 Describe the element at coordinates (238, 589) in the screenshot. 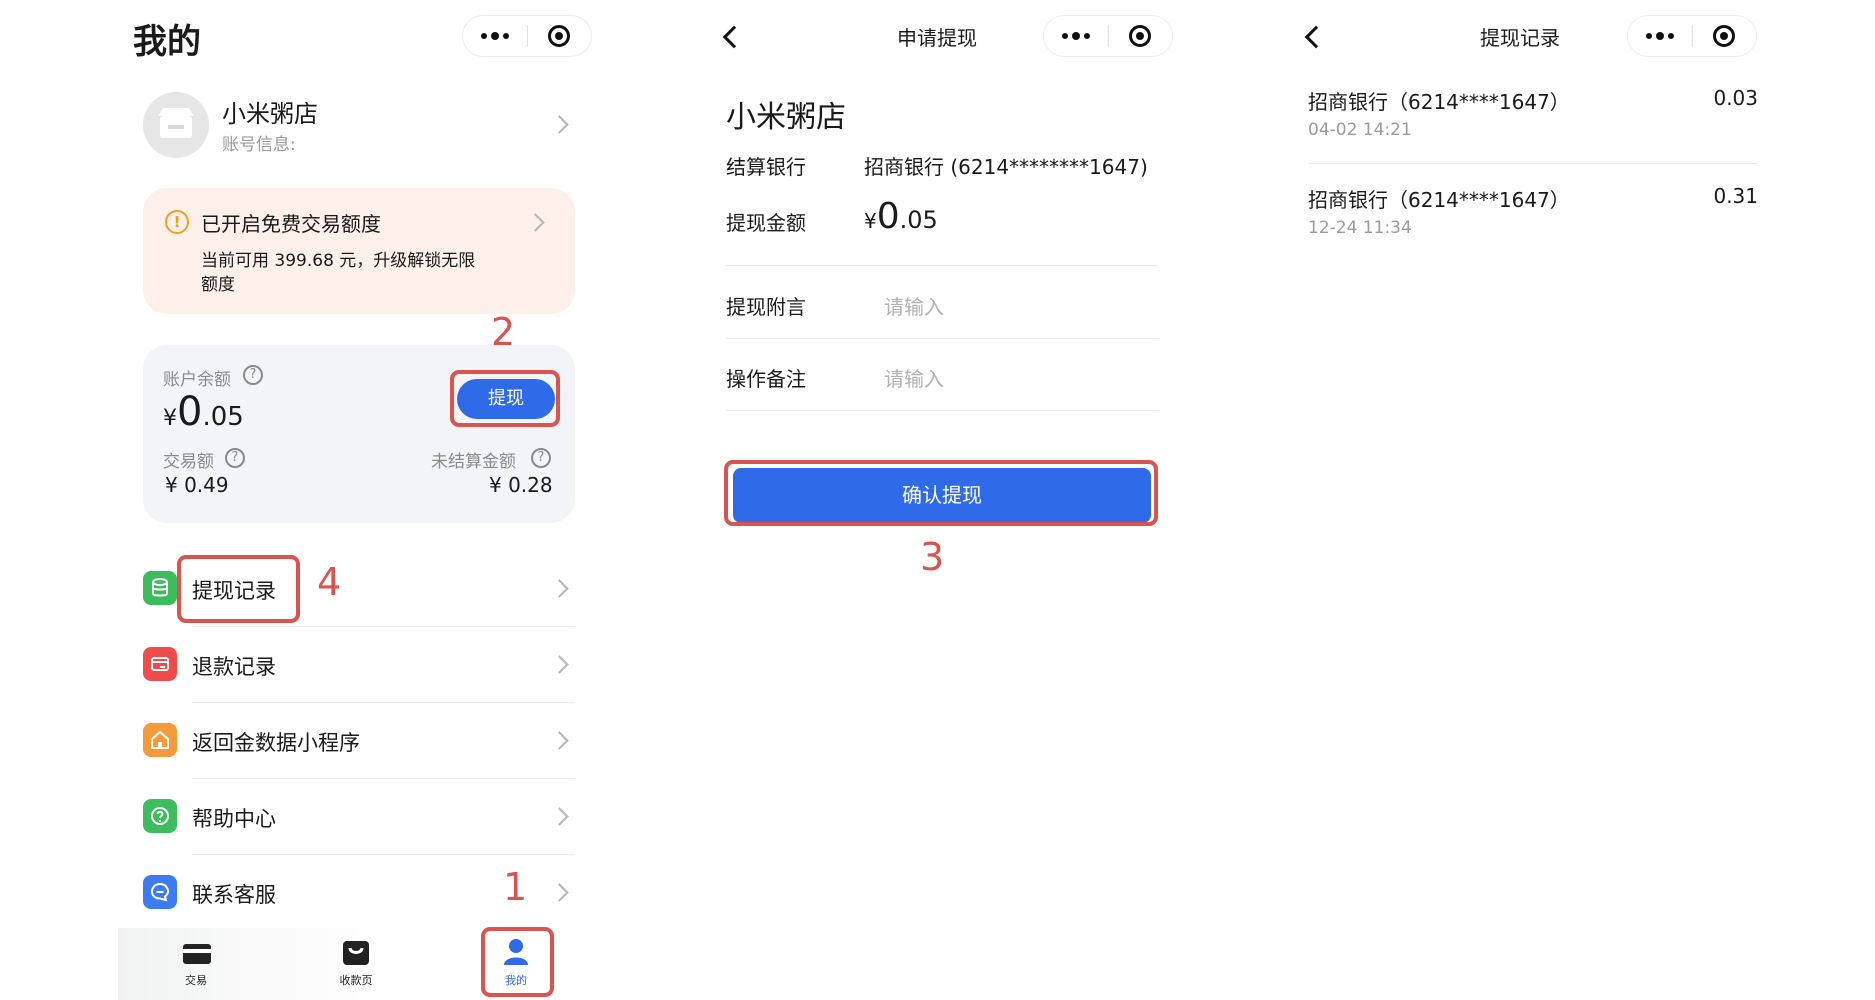

I see `step-4-highlight` at that location.